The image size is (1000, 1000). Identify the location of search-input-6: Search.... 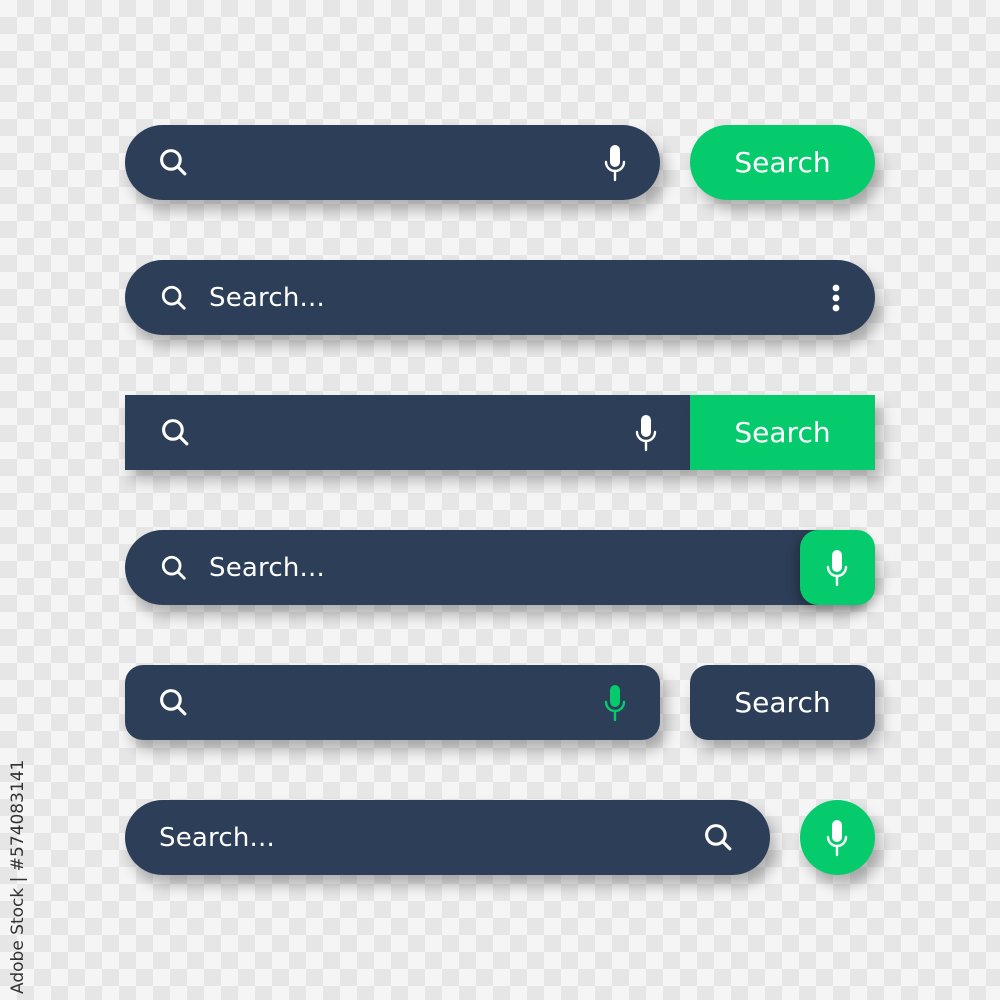
(447, 837).